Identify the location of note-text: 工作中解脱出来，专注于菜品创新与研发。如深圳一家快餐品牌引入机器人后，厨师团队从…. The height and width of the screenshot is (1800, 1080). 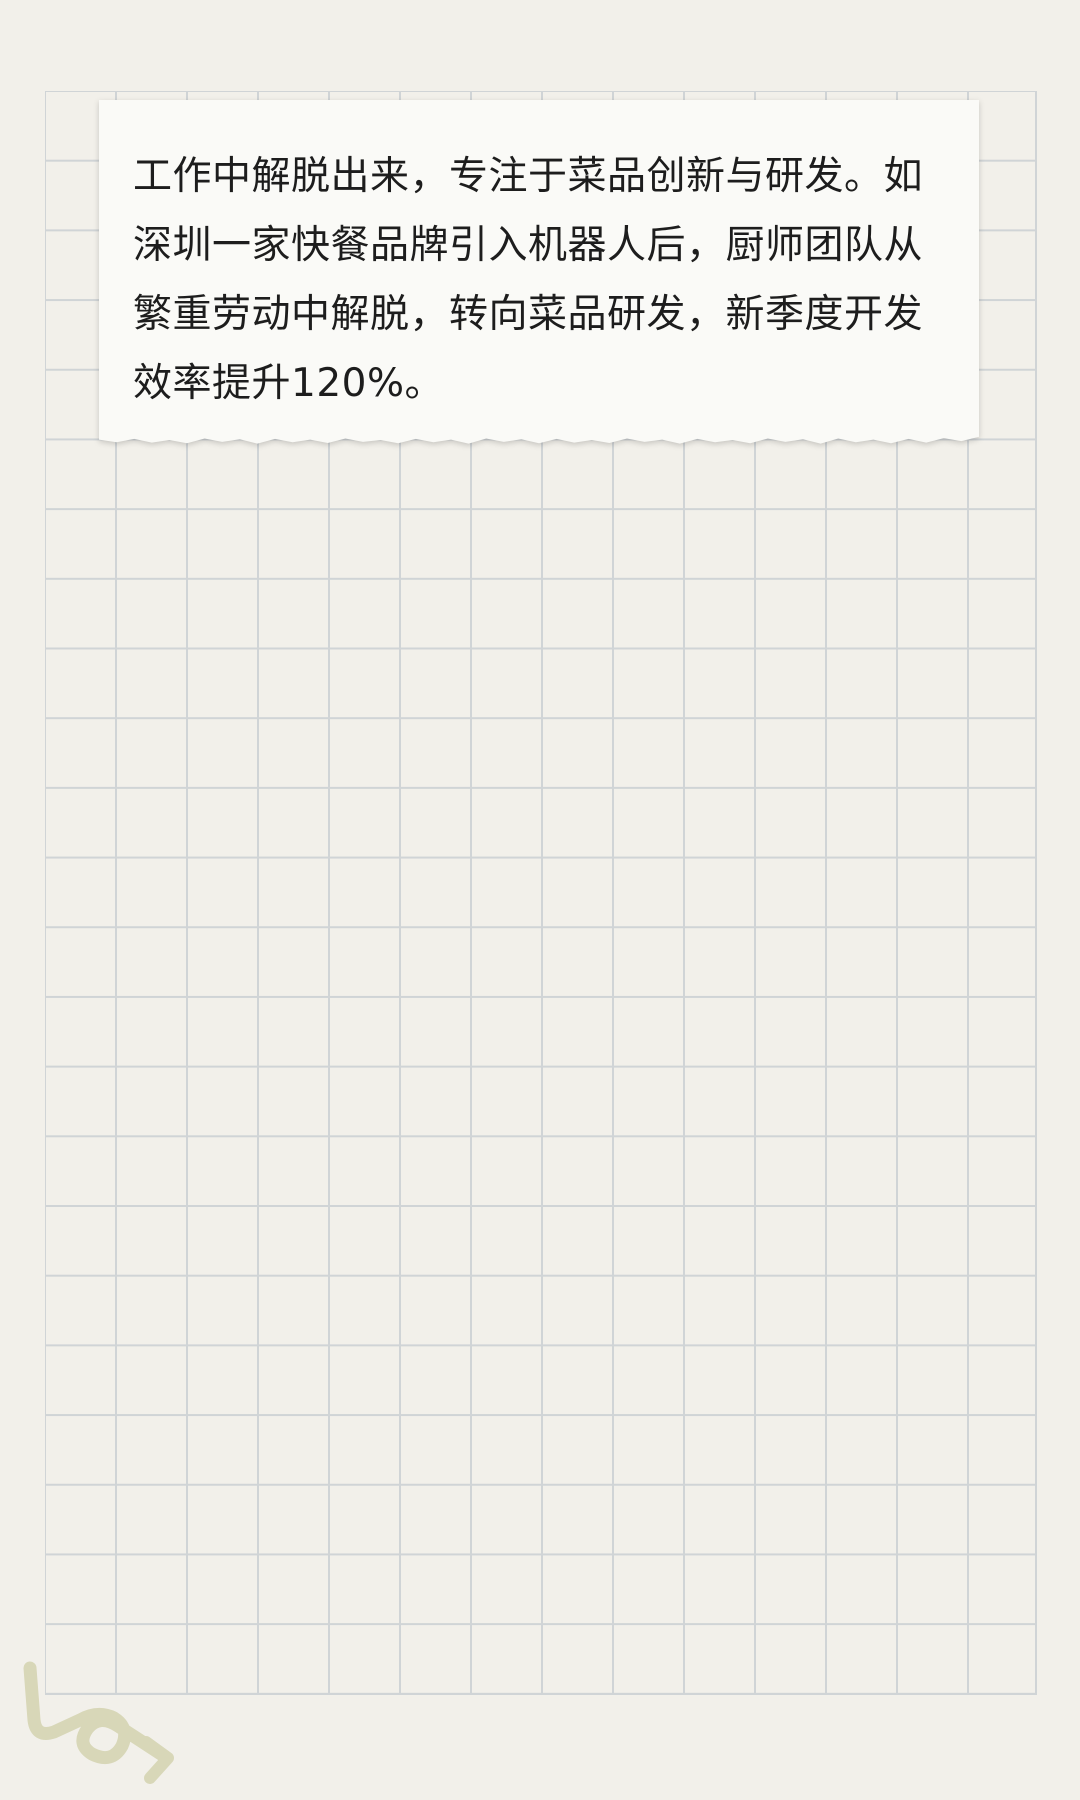
(528, 280).